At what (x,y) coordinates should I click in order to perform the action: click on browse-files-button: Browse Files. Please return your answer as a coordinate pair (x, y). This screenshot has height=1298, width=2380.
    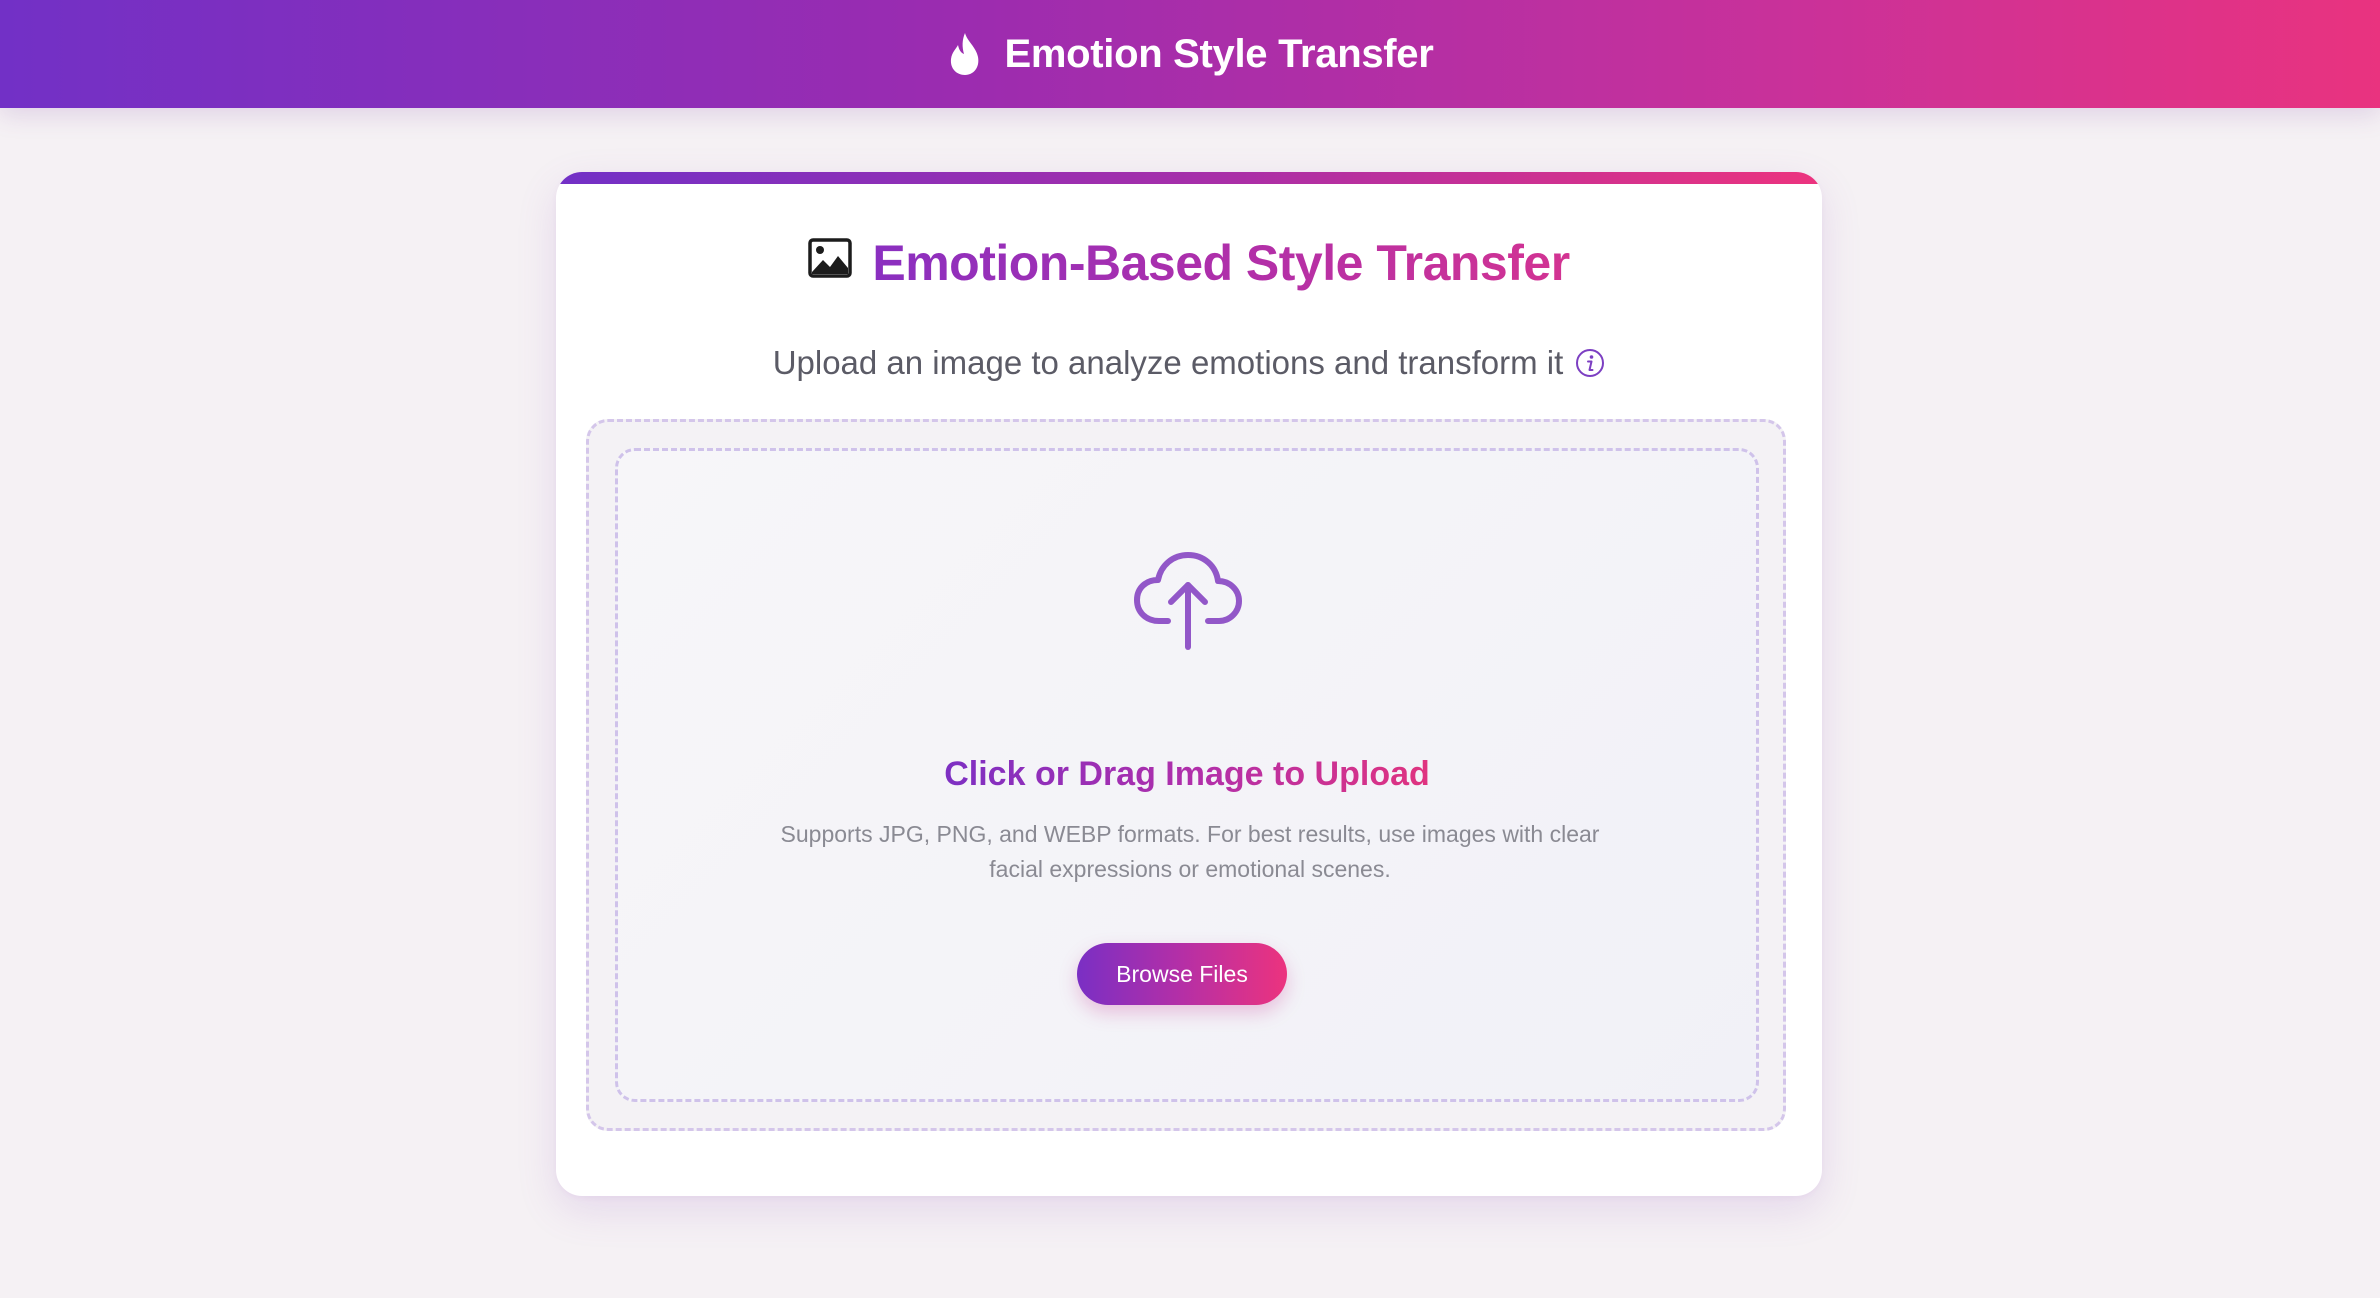
    Looking at the image, I should click on (1182, 974).